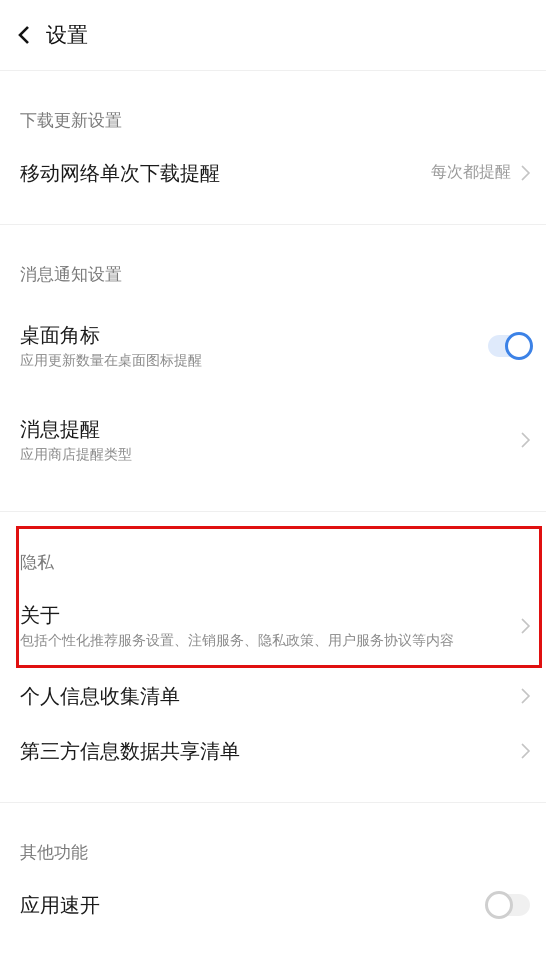 This screenshot has width=546, height=956. I want to click on setting-row: 桌面角标 应用更新数量在桌面图标提醒, so click(273, 346).